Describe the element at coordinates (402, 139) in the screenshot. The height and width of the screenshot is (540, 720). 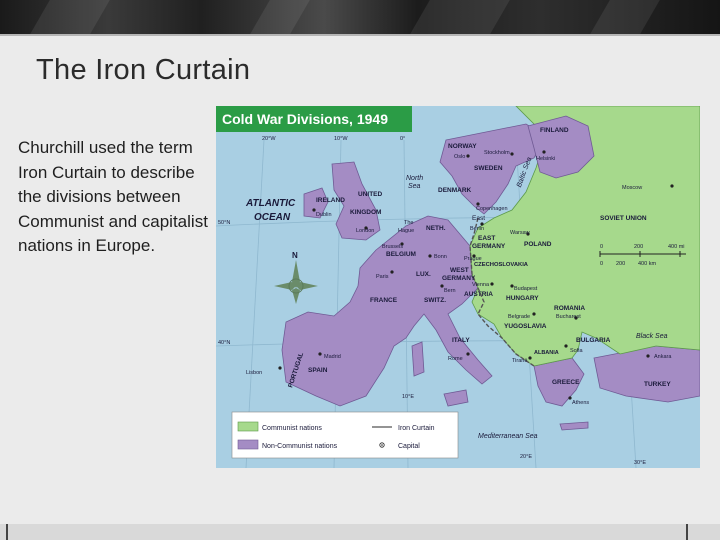
I see `lon-label: 0°` at that location.